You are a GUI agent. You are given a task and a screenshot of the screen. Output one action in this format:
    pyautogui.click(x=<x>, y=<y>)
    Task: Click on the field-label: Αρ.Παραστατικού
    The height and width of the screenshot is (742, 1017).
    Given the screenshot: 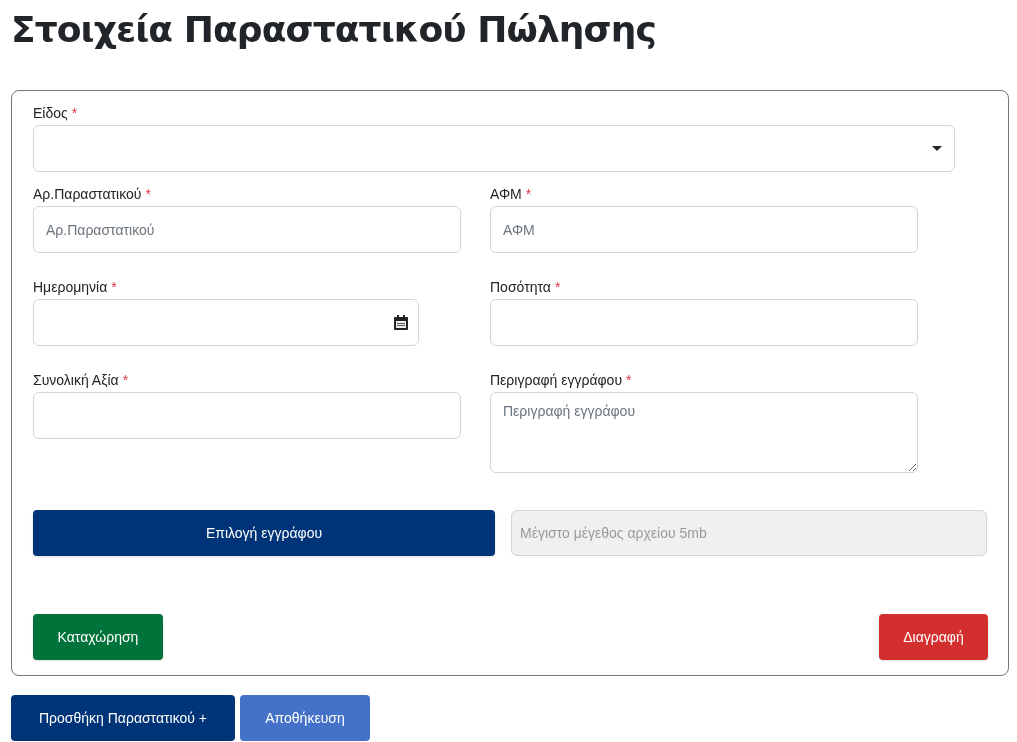 What is the action you would take?
    pyautogui.click(x=87, y=194)
    